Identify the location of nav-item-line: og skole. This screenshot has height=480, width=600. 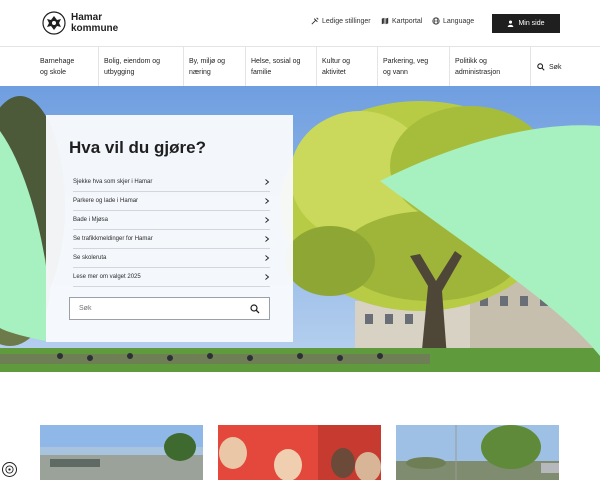
(53, 72).